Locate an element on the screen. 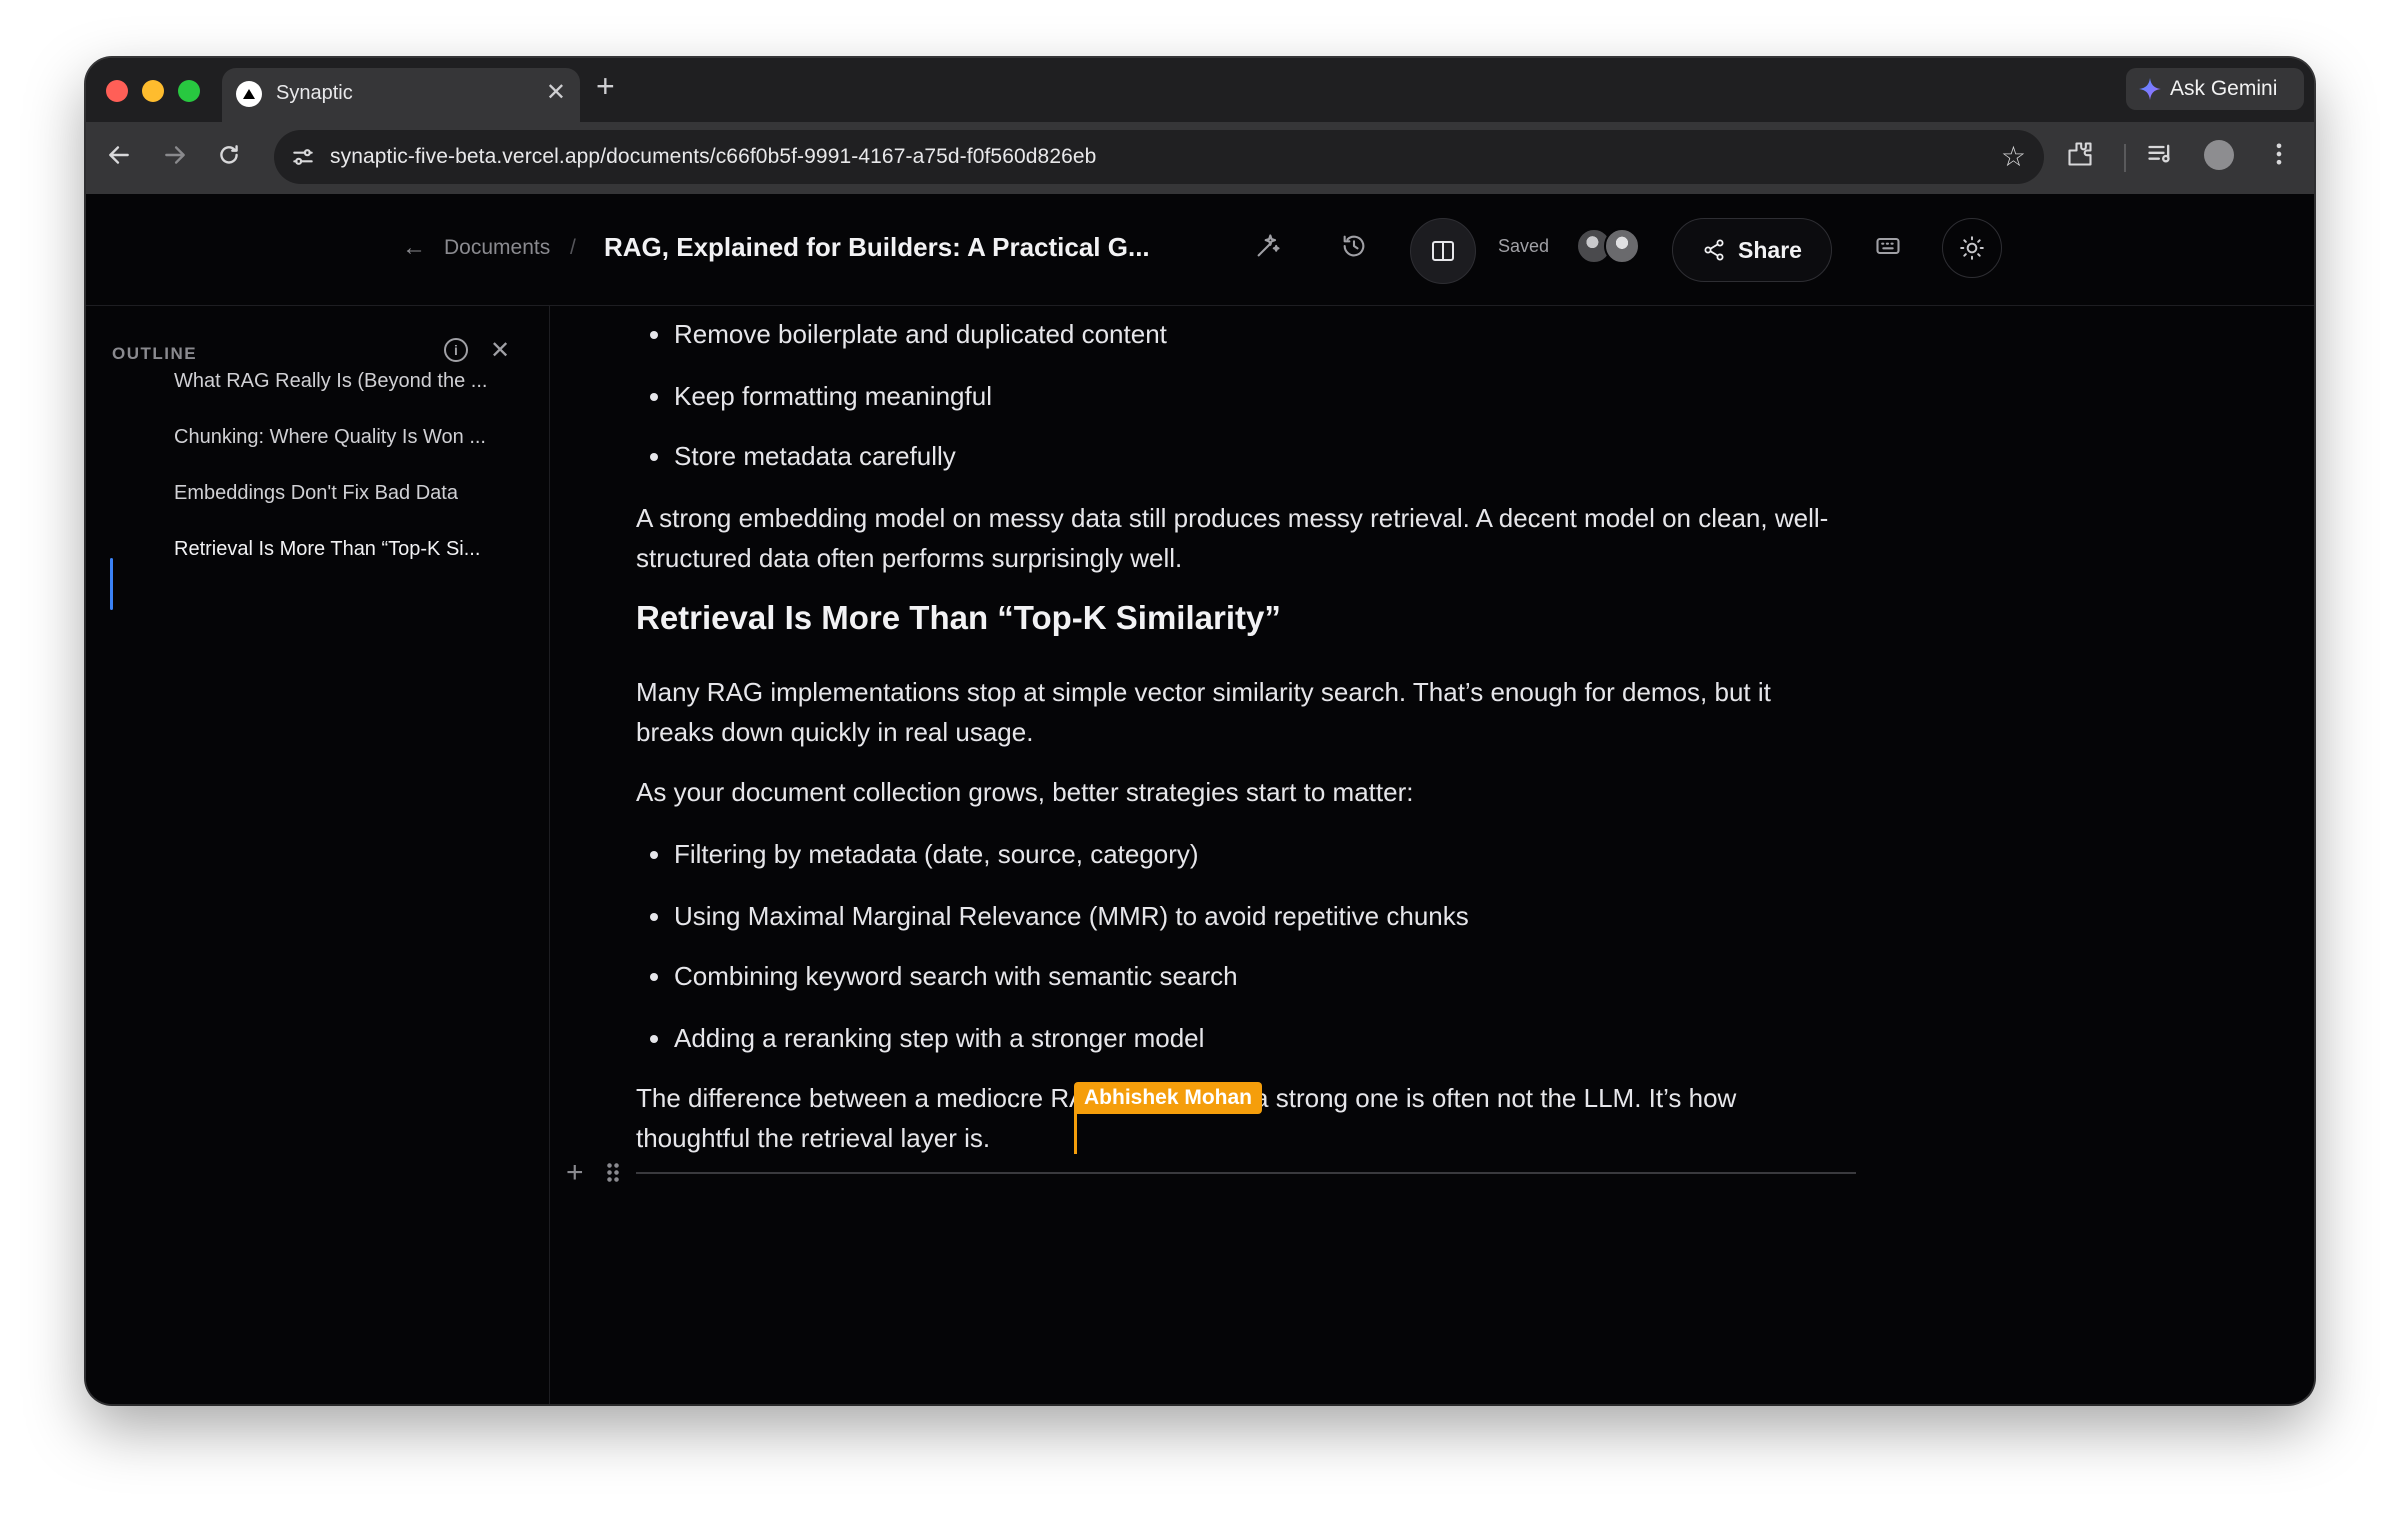 The height and width of the screenshot is (1518, 2400). toggle-sidebar-button is located at coordinates (1443, 251).